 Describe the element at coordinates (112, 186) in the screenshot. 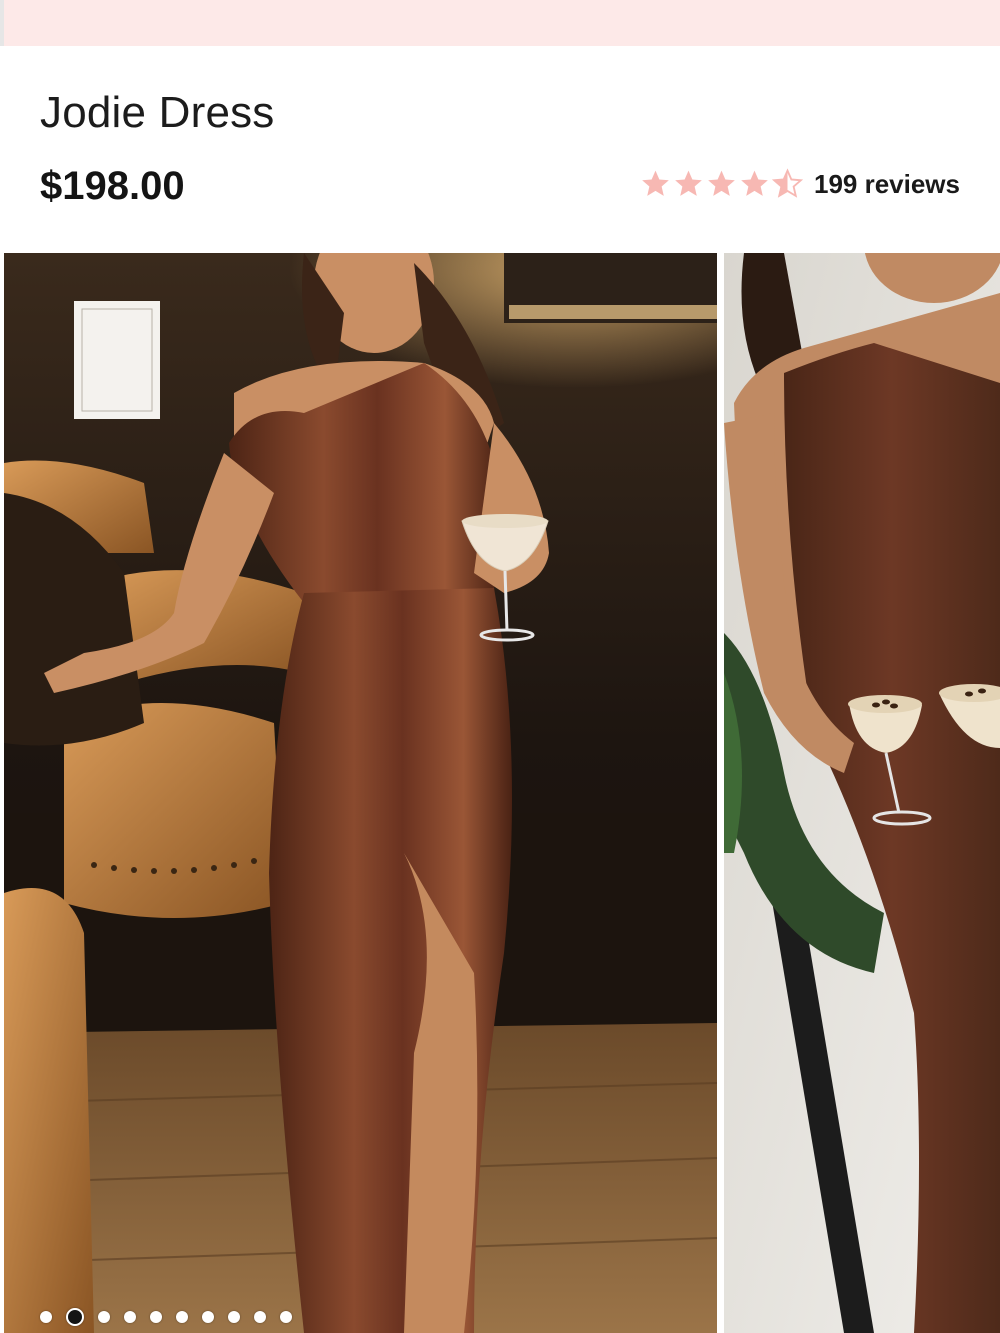

I see `product-price: $198.00` at that location.